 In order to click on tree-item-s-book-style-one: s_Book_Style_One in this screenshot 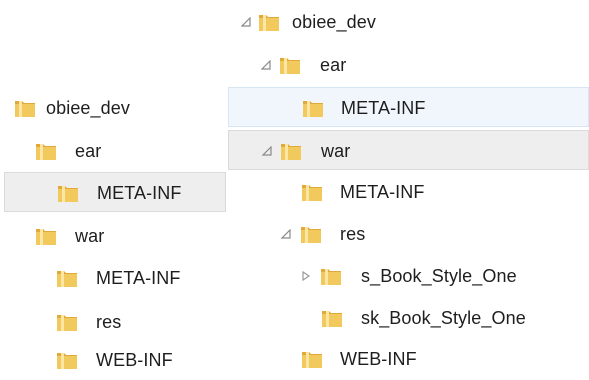, I will do `click(408, 276)`.